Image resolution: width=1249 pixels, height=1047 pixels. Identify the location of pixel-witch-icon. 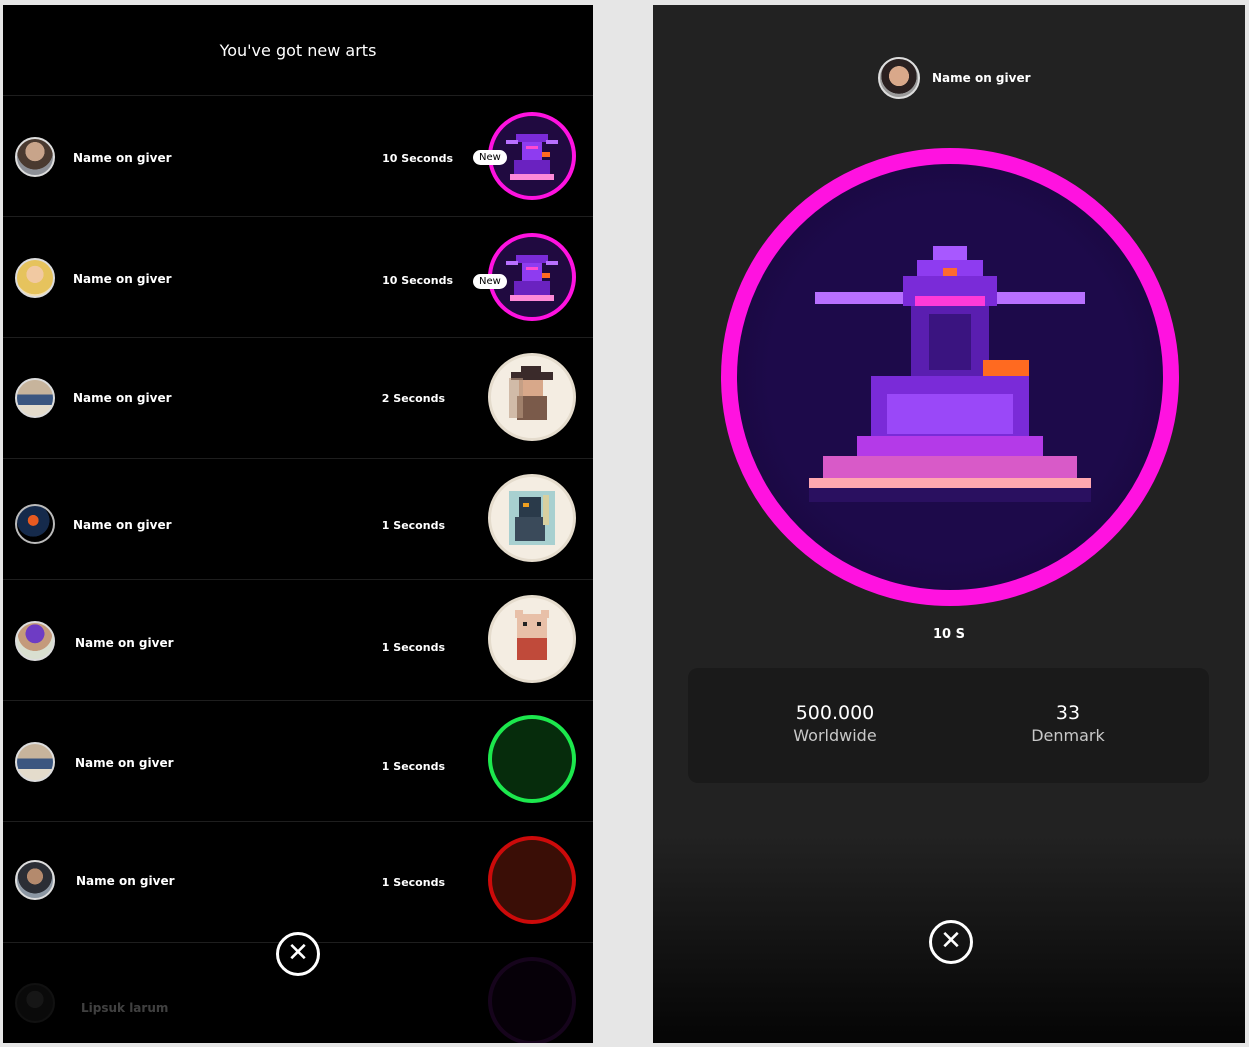
(531, 393).